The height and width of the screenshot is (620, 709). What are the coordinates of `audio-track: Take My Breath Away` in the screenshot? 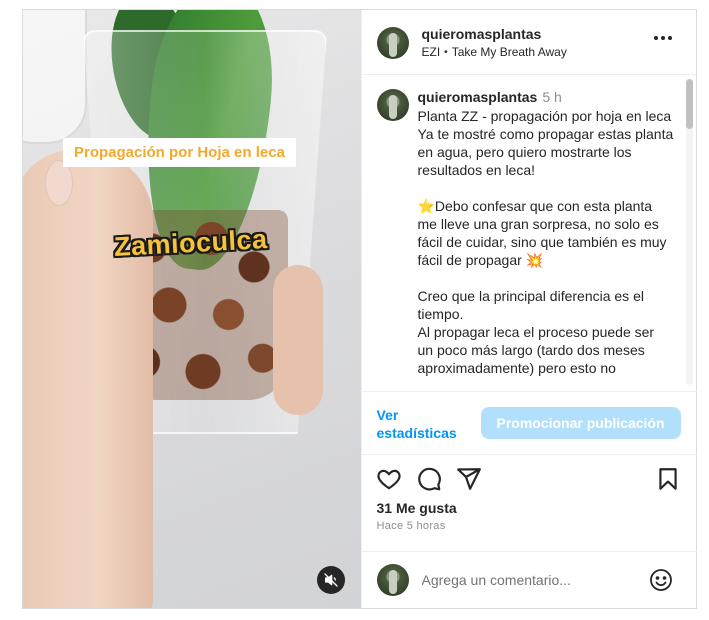 It's located at (509, 52).